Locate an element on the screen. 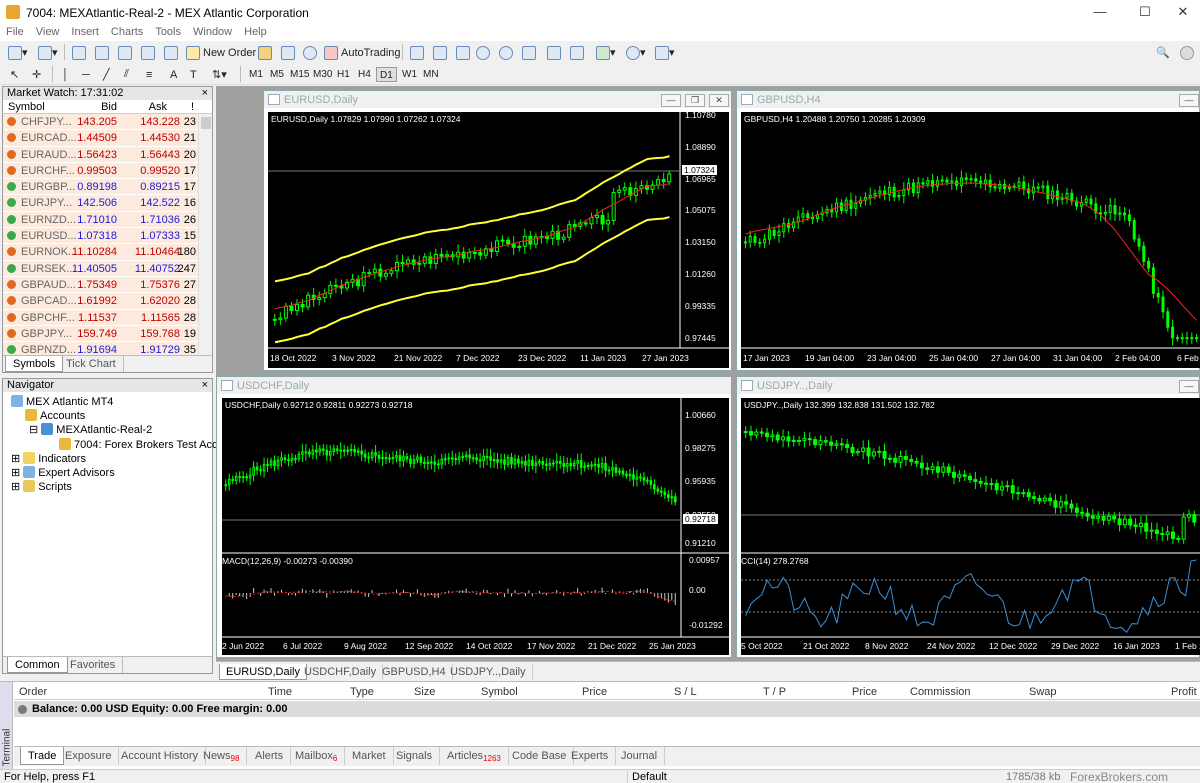 The height and width of the screenshot is (783, 1200). terminal-tab-market: Market is located at coordinates (369, 756).